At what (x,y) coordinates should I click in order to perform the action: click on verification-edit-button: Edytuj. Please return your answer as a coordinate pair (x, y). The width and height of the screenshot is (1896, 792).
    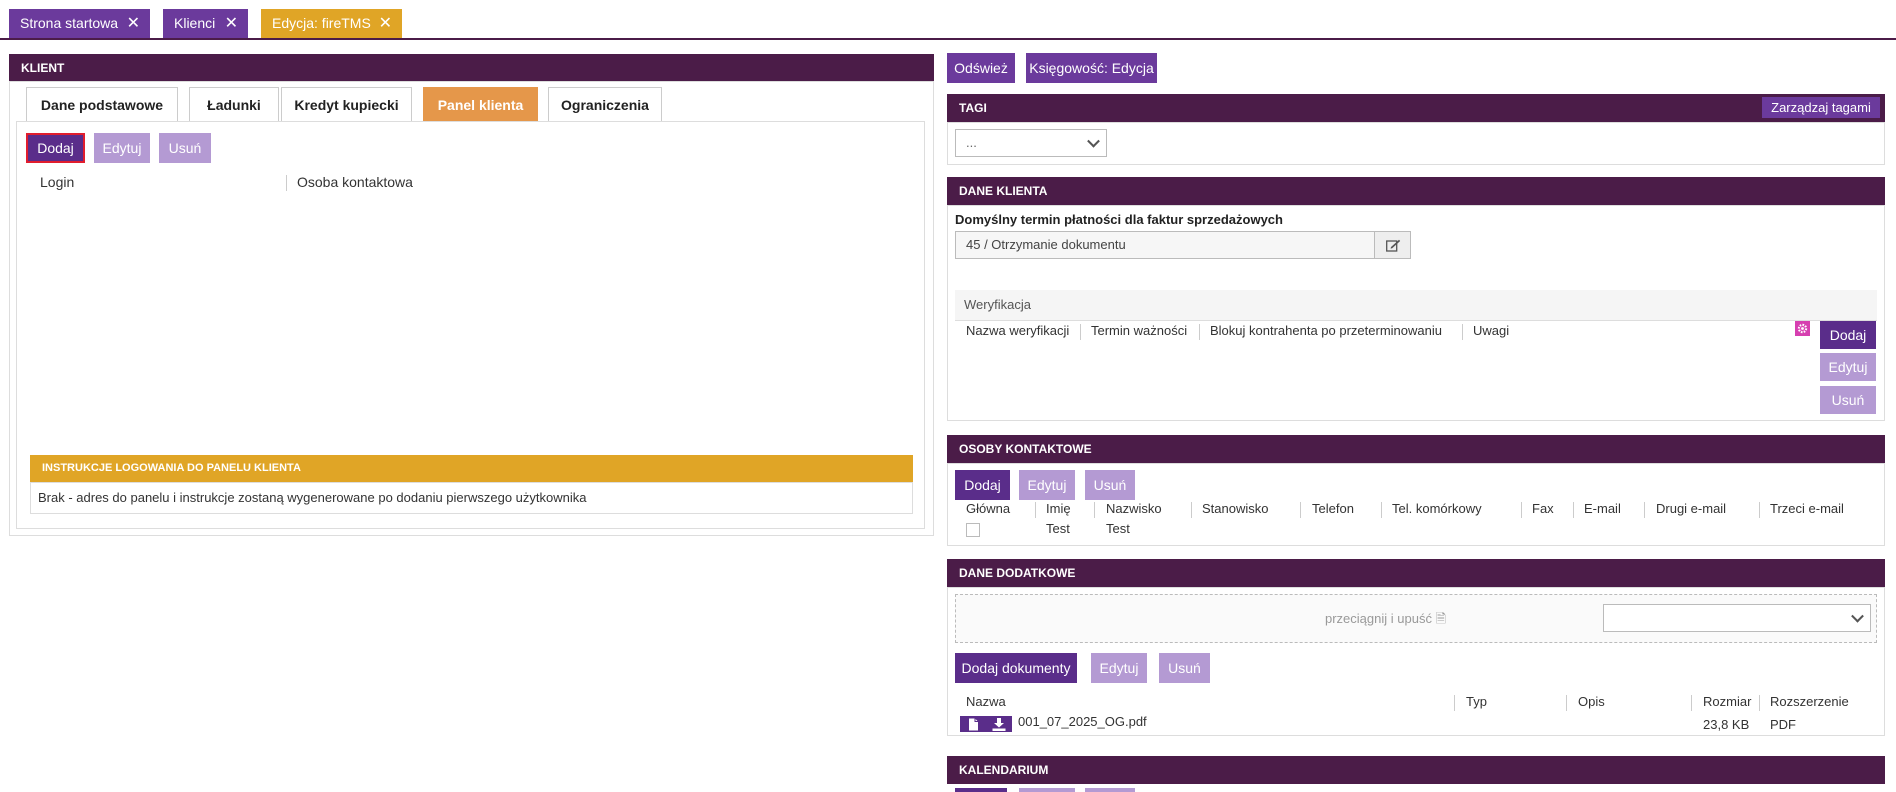
    Looking at the image, I should click on (1848, 367).